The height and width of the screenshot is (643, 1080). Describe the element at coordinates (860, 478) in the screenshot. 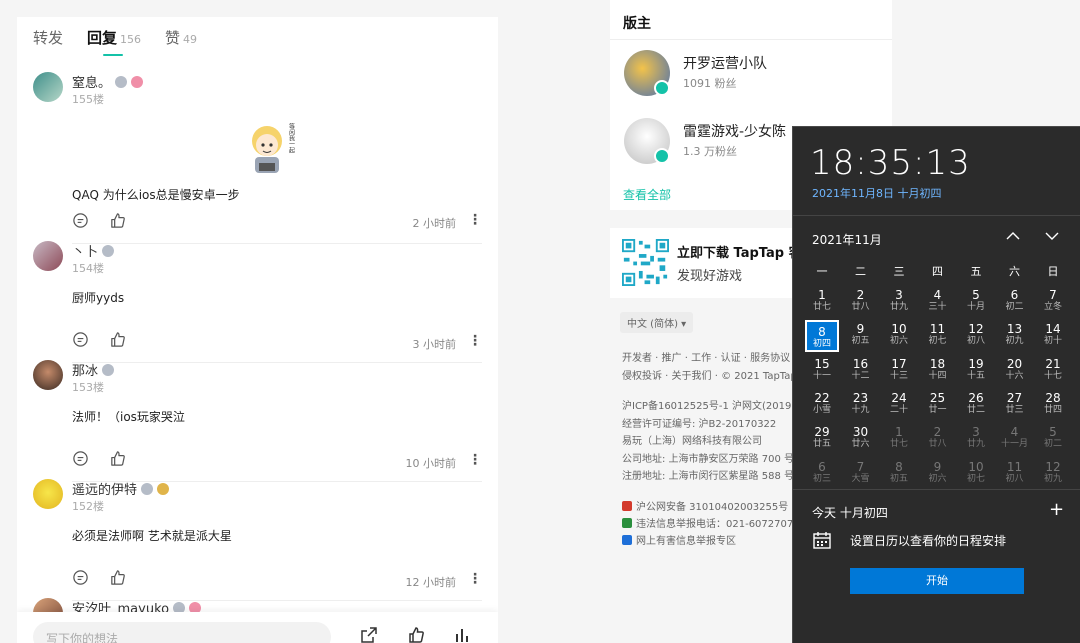

I see `lunar-date: 大雪` at that location.